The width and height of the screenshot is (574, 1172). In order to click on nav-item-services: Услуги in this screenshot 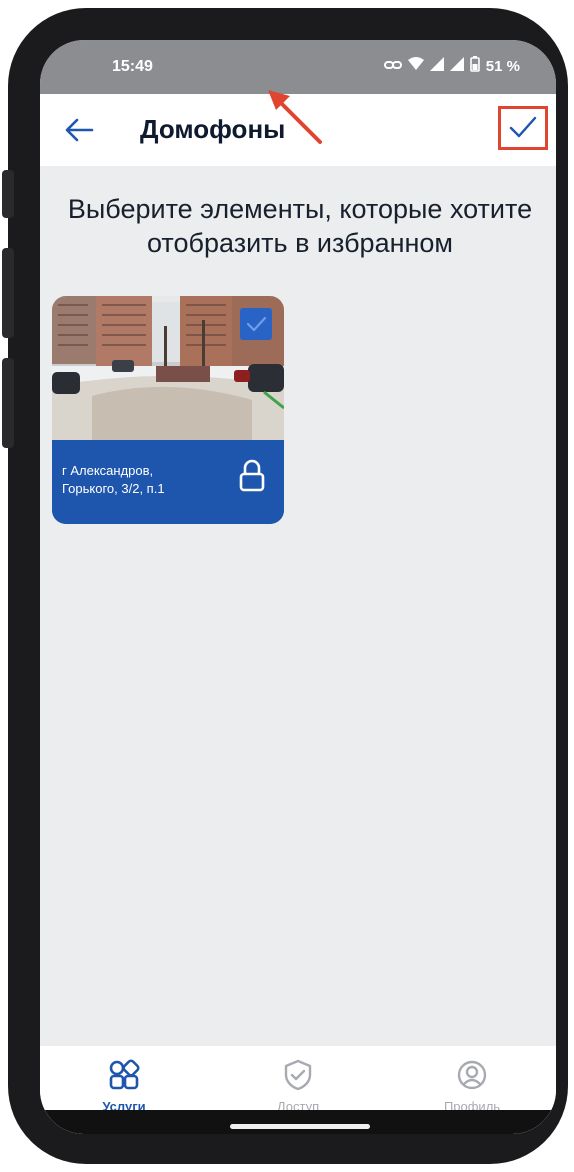, I will do `click(124, 1086)`.